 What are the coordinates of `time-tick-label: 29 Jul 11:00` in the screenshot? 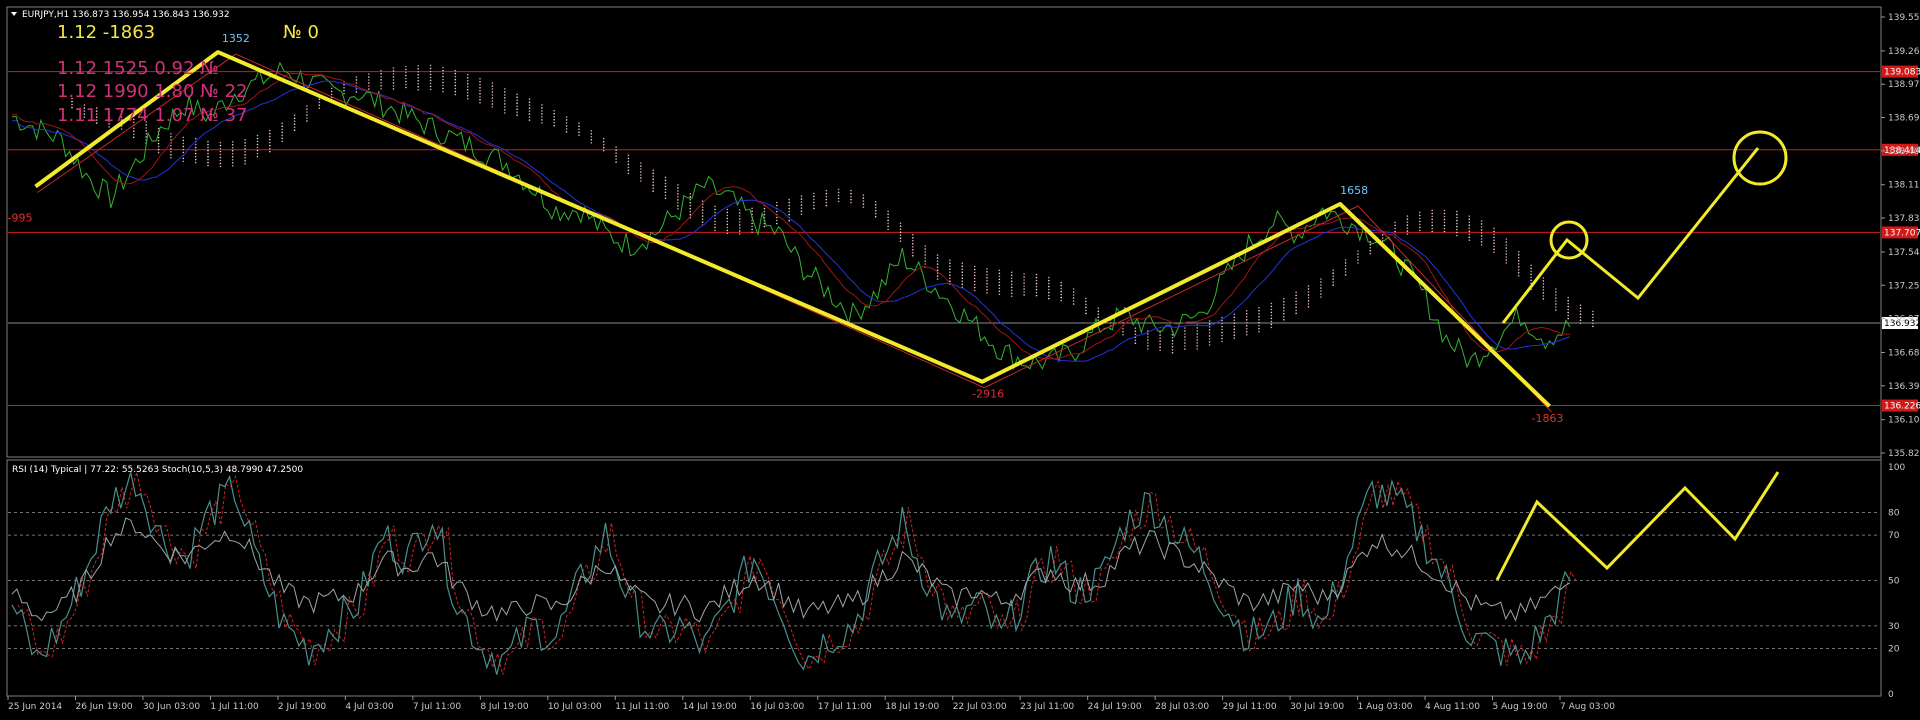 It's located at (1250, 707).